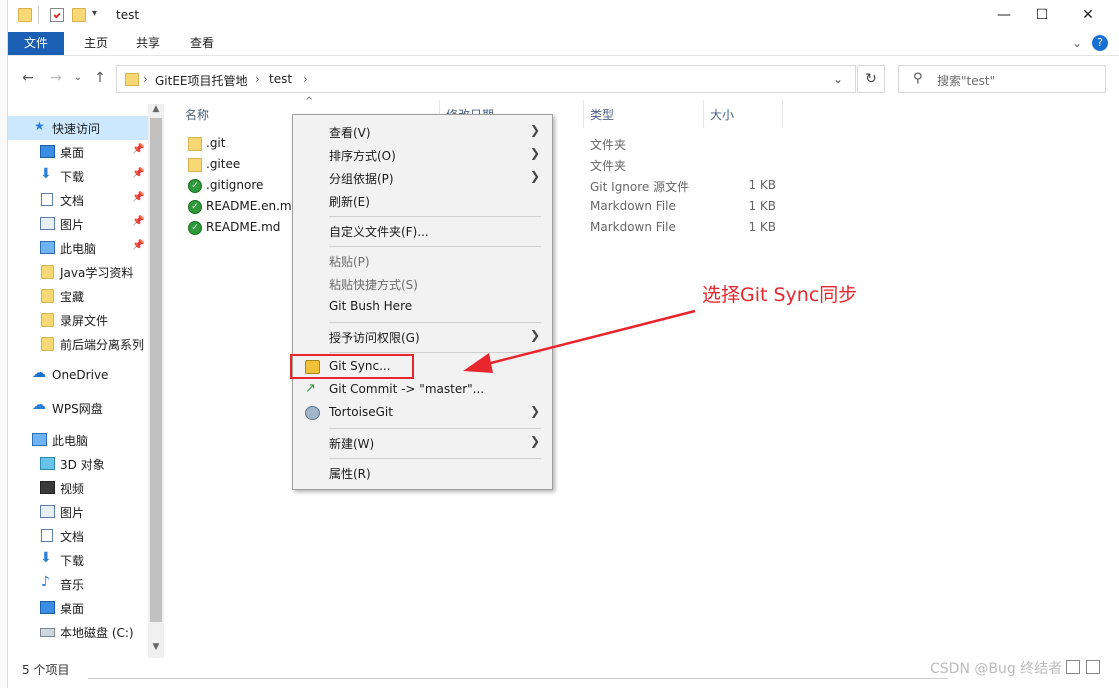 Image resolution: width=1119 pixels, height=688 pixels. I want to click on details-view-icon, so click(1073, 667).